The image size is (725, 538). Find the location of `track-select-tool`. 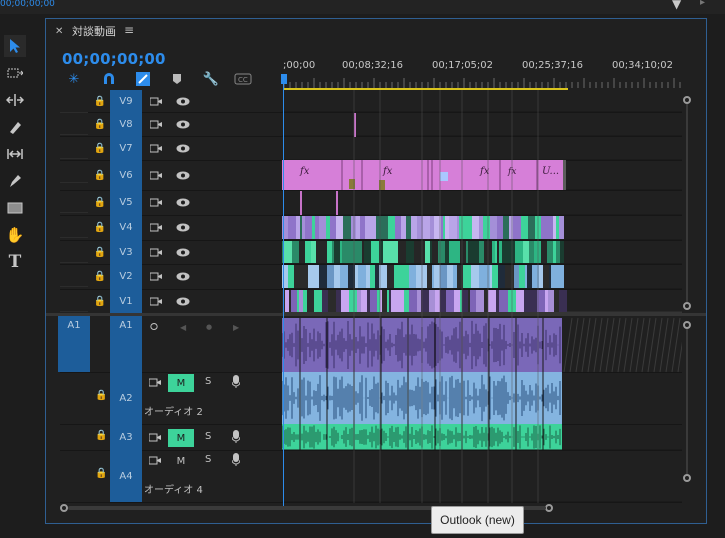

track-select-tool is located at coordinates (15, 73).